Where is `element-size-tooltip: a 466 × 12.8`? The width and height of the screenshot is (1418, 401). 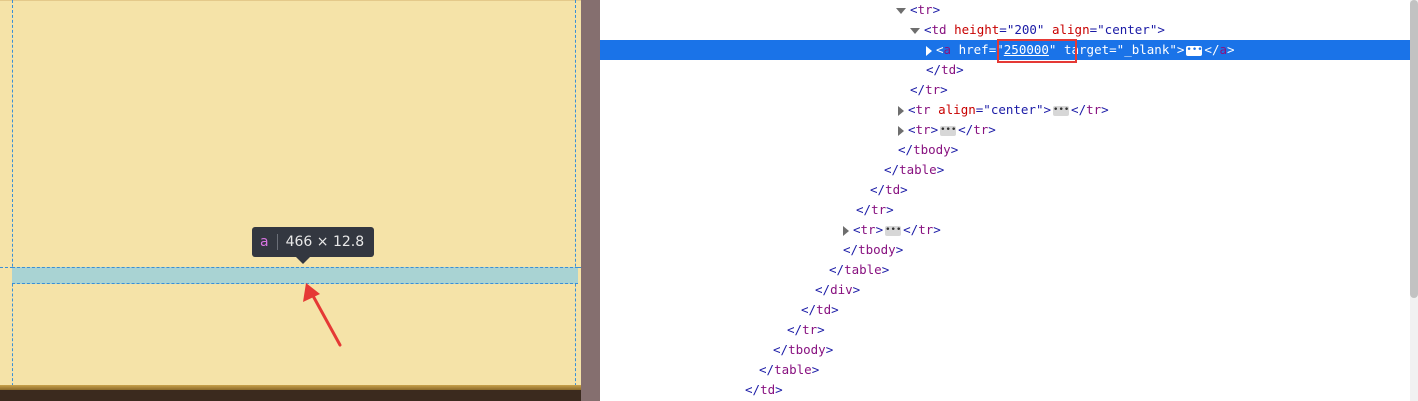 element-size-tooltip: a 466 × 12.8 is located at coordinates (313, 242).